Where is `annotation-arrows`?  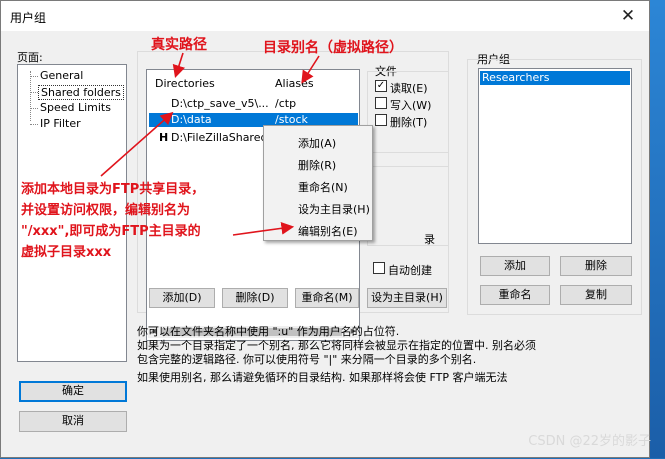
annotation-arrows is located at coordinates (210, 144).